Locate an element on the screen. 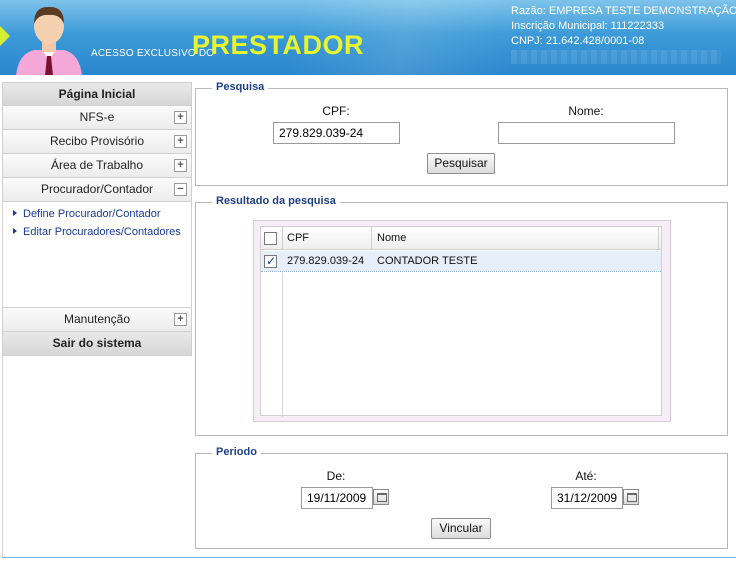  brand-title: PRESTADOR is located at coordinates (278, 45).